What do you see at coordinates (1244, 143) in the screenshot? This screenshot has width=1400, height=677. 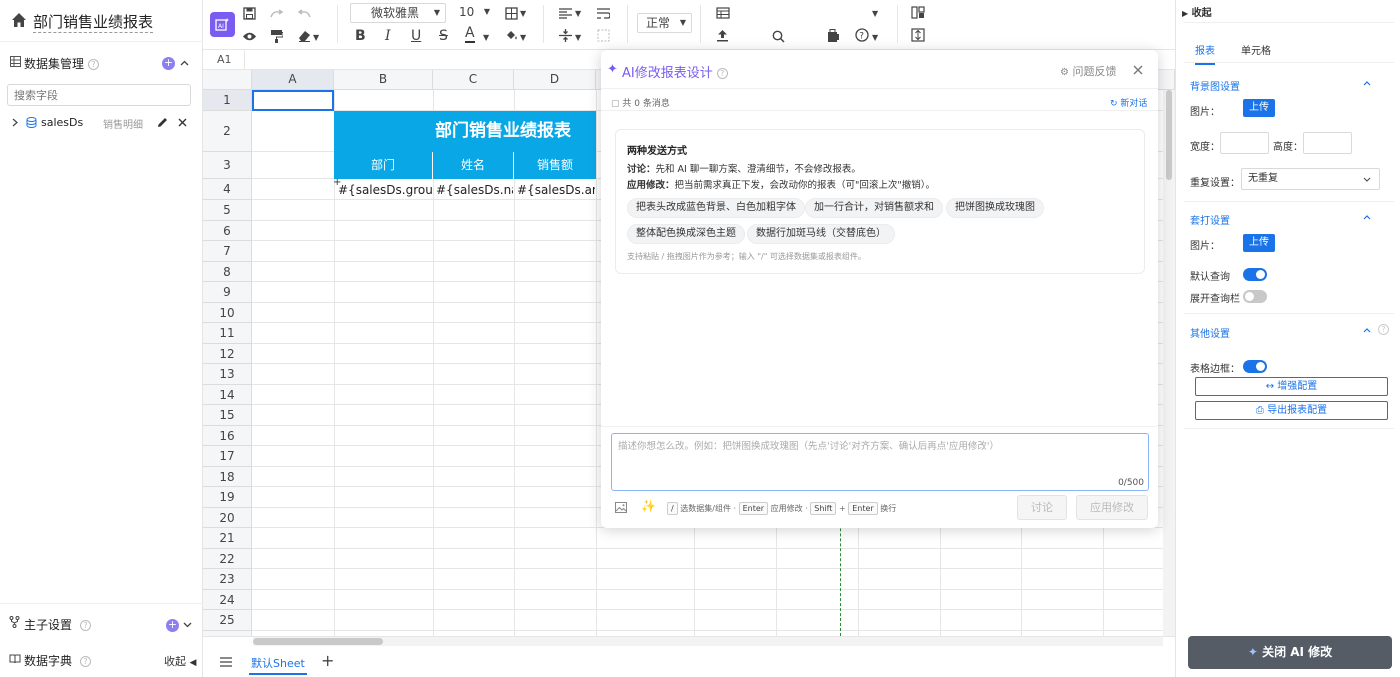 I see `width-input` at bounding box center [1244, 143].